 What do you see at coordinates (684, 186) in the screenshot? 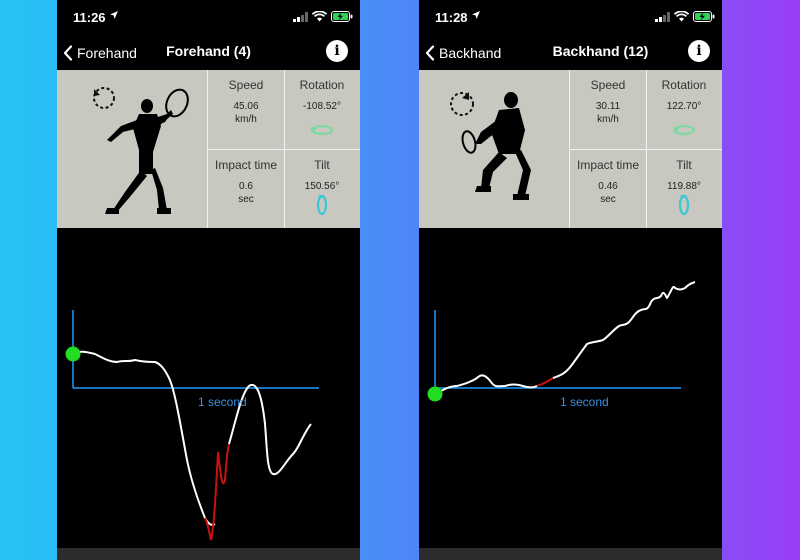
I see `tilt-value: 119.88°` at bounding box center [684, 186].